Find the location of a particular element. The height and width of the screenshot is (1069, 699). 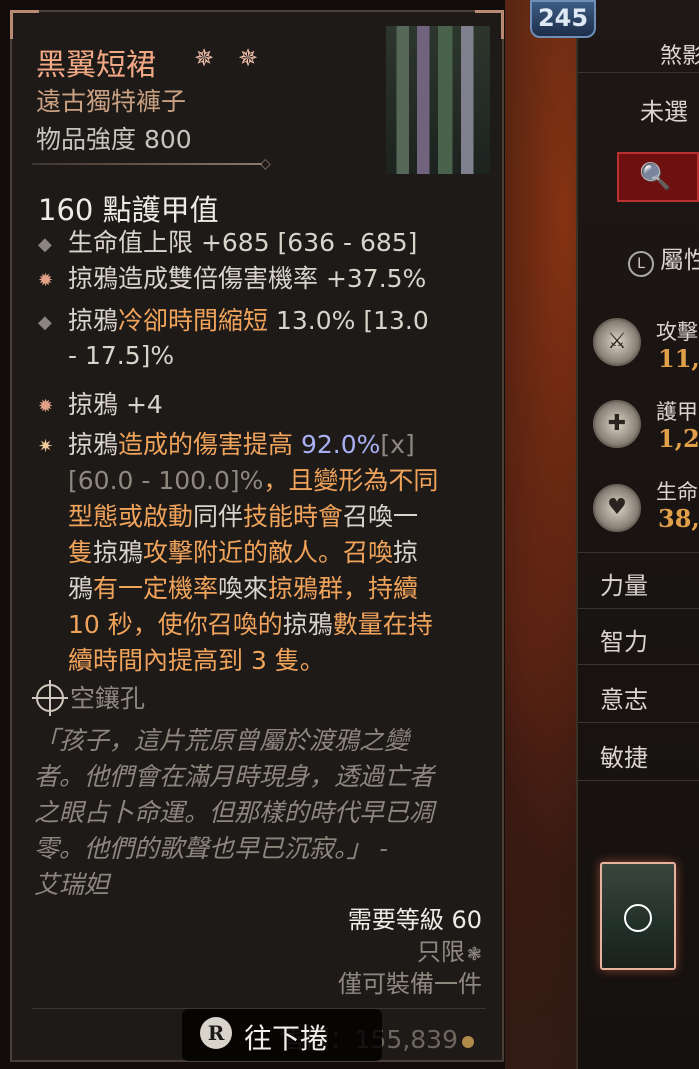

flavor-line: 「孩子，這片荒原曾屬於渡鴉之變 is located at coordinates (222, 740).